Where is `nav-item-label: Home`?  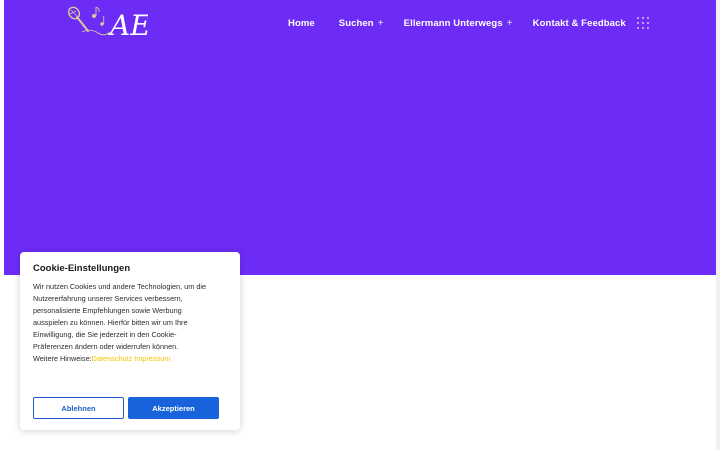 nav-item-label: Home is located at coordinates (301, 23).